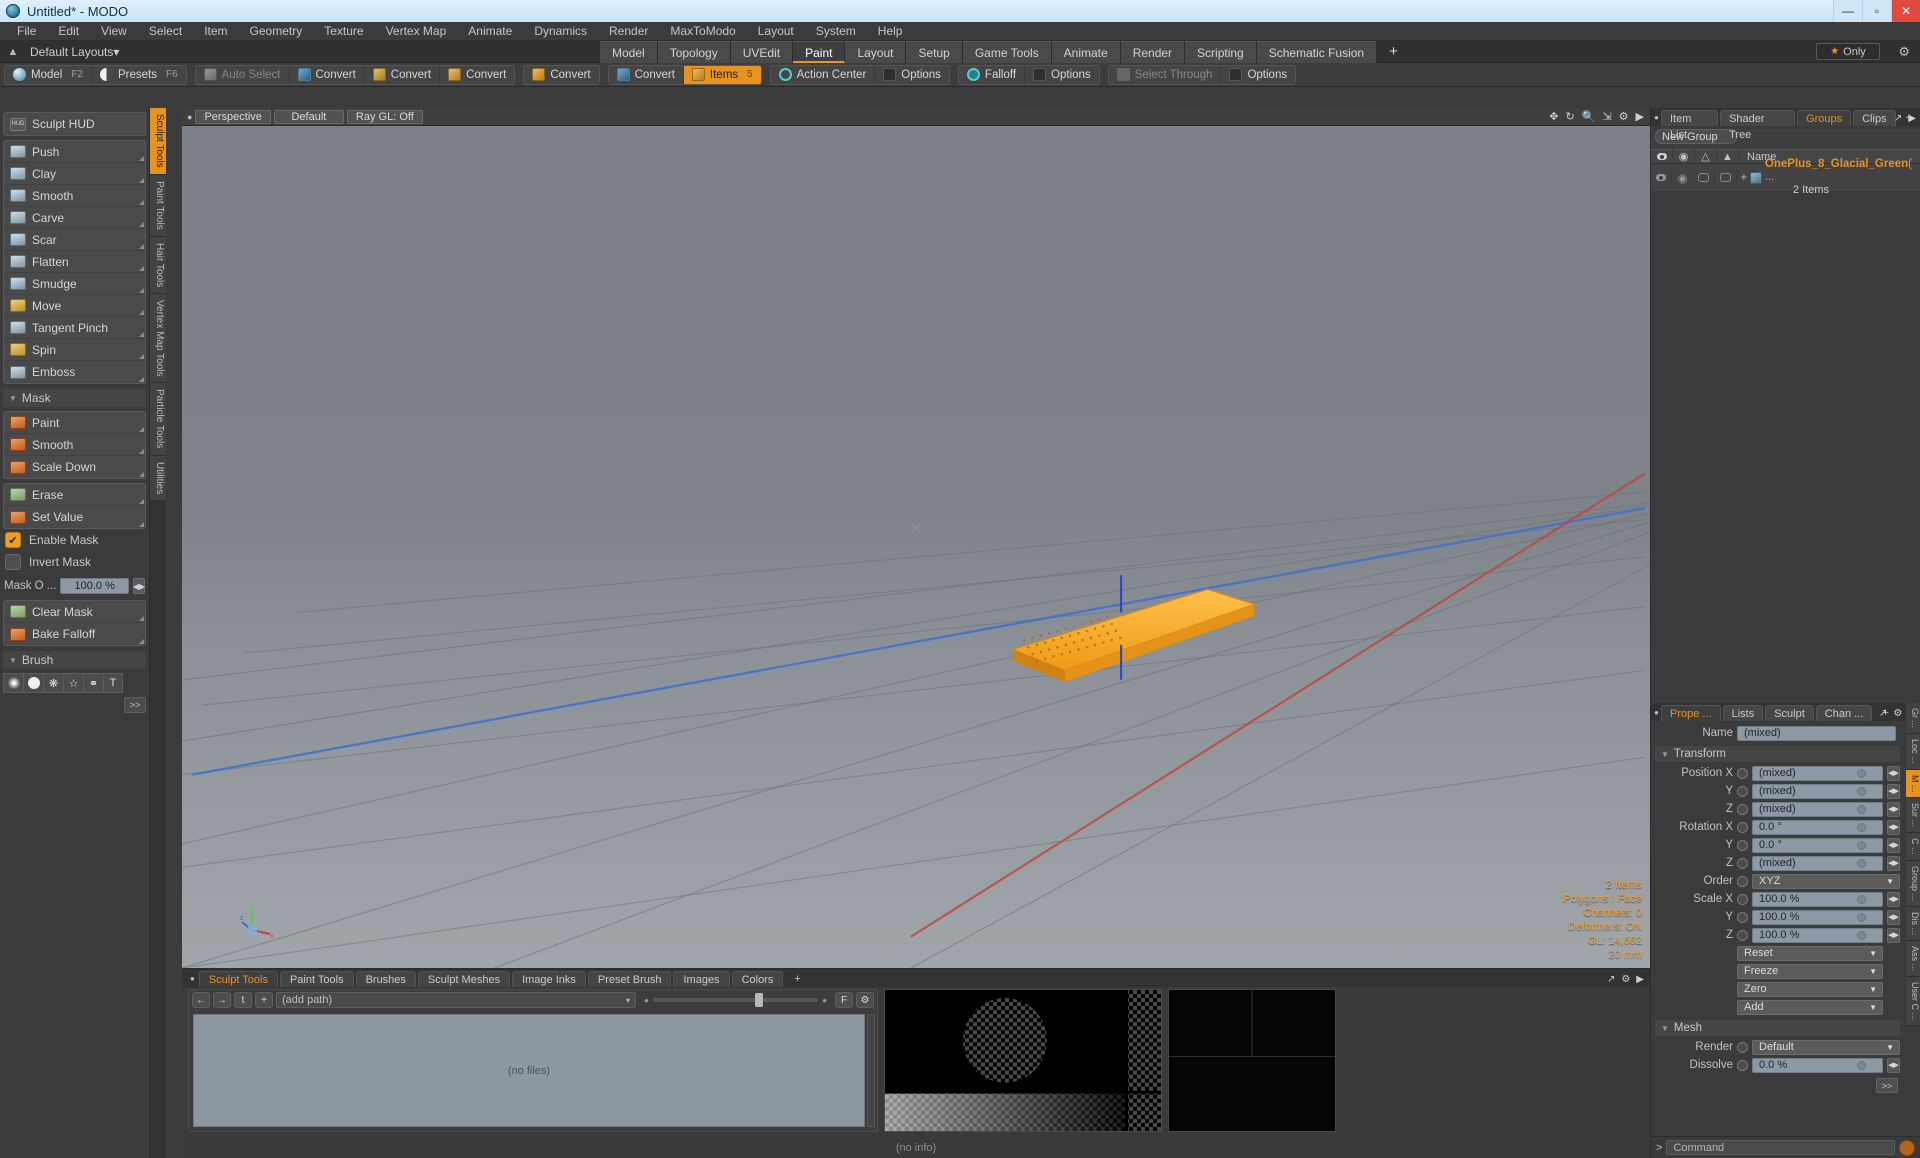  What do you see at coordinates (1656, 117) in the screenshot?
I see `right-panel-menu-icon: ●` at bounding box center [1656, 117].